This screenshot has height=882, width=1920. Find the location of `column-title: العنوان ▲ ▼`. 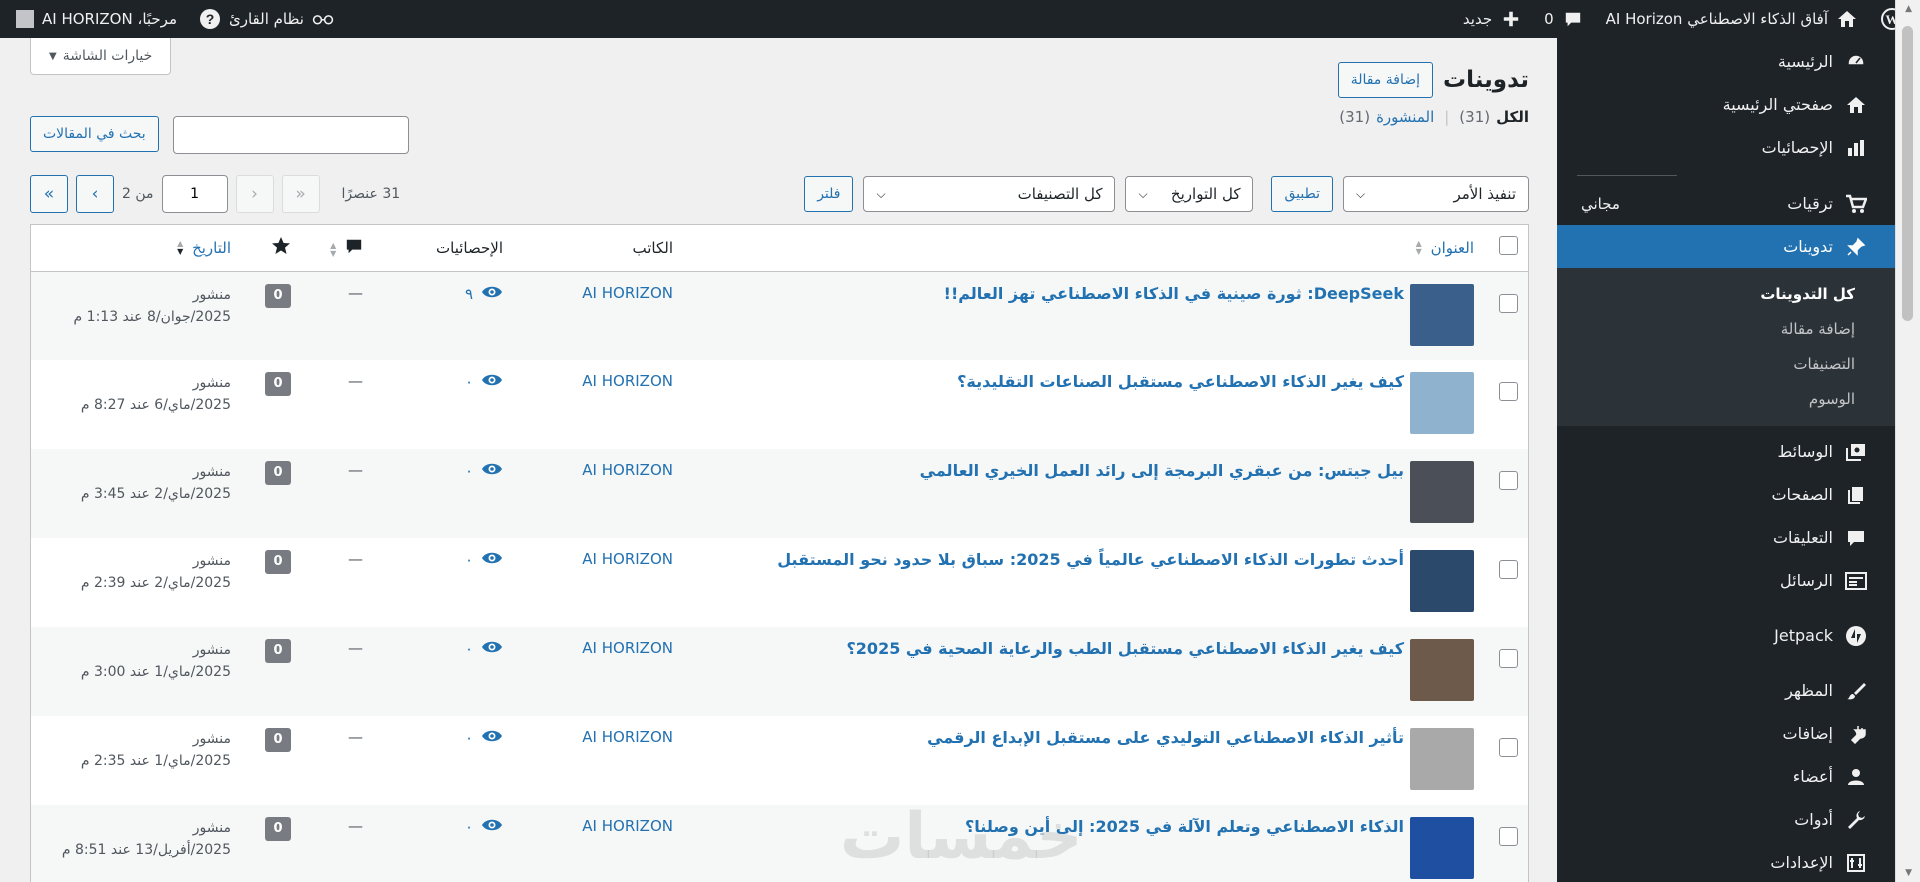

column-title: العنوان ▲ ▼ is located at coordinates (1083, 248).